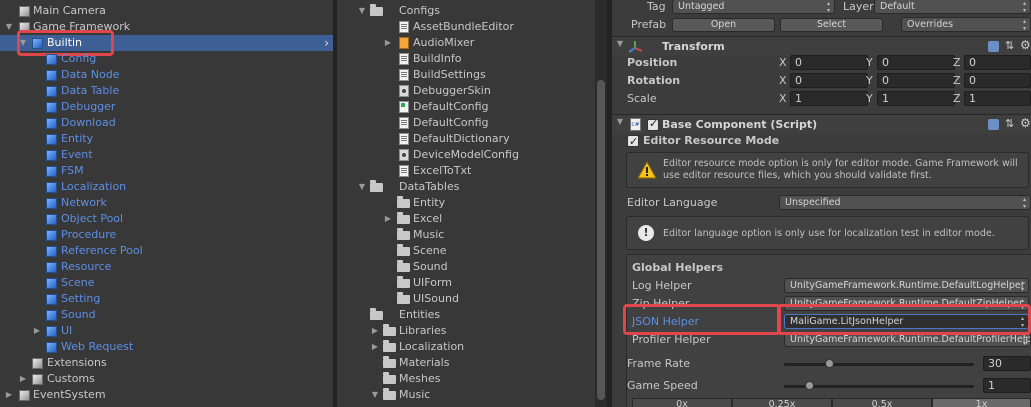 Image resolution: width=1031 pixels, height=407 pixels. Describe the element at coordinates (166, 59) in the screenshot. I see `hierarchy-item: Config` at that location.